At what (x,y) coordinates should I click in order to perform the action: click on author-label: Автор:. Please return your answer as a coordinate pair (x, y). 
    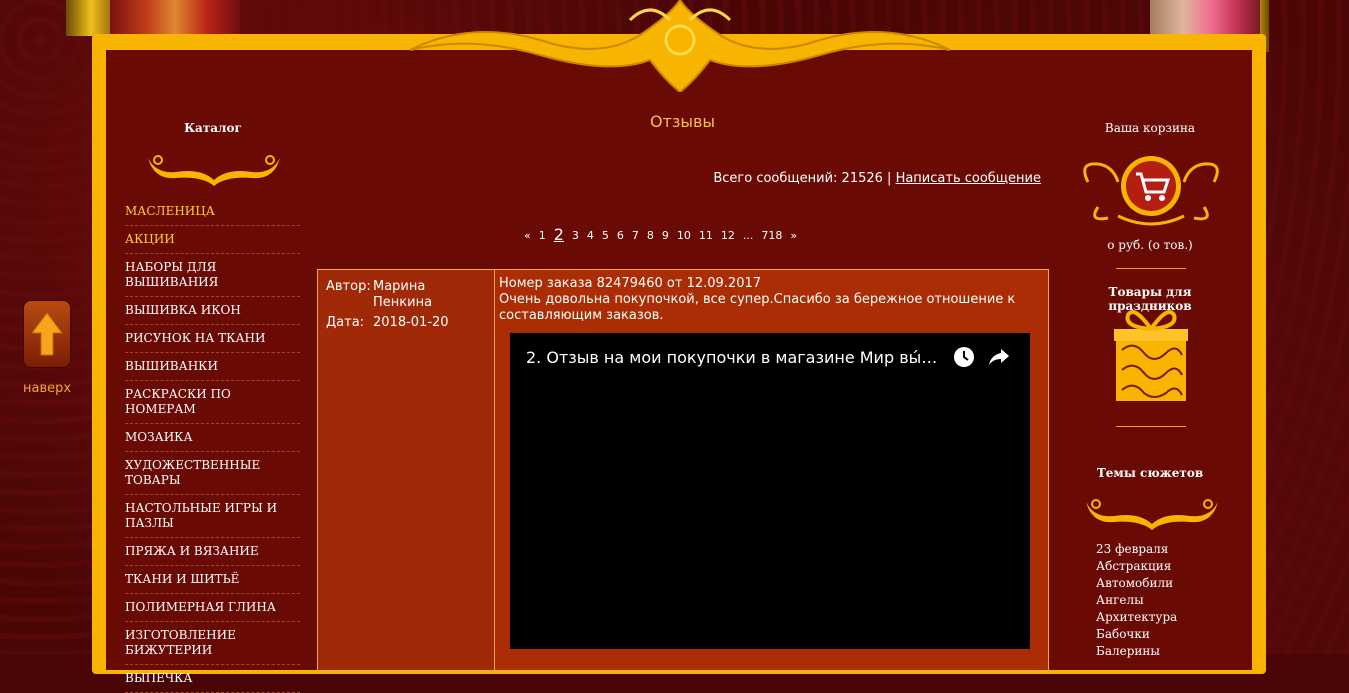
    Looking at the image, I should click on (348, 286).